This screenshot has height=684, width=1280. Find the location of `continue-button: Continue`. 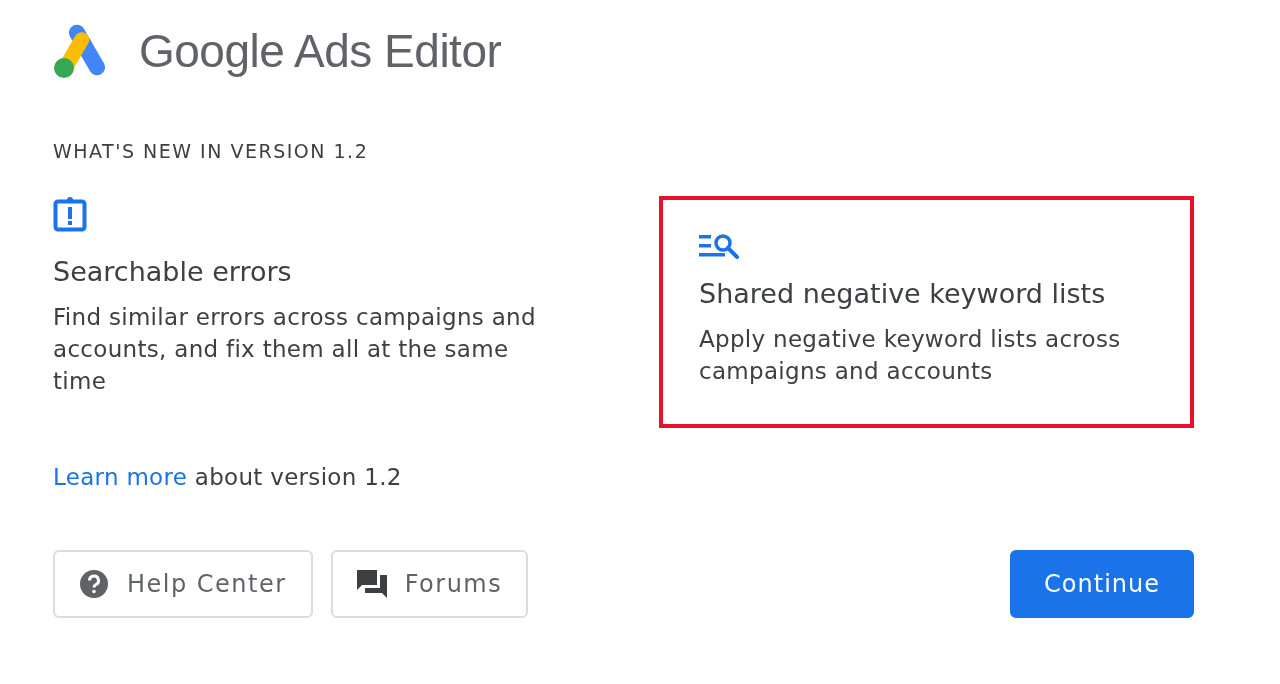

continue-button: Continue is located at coordinates (1102, 584).